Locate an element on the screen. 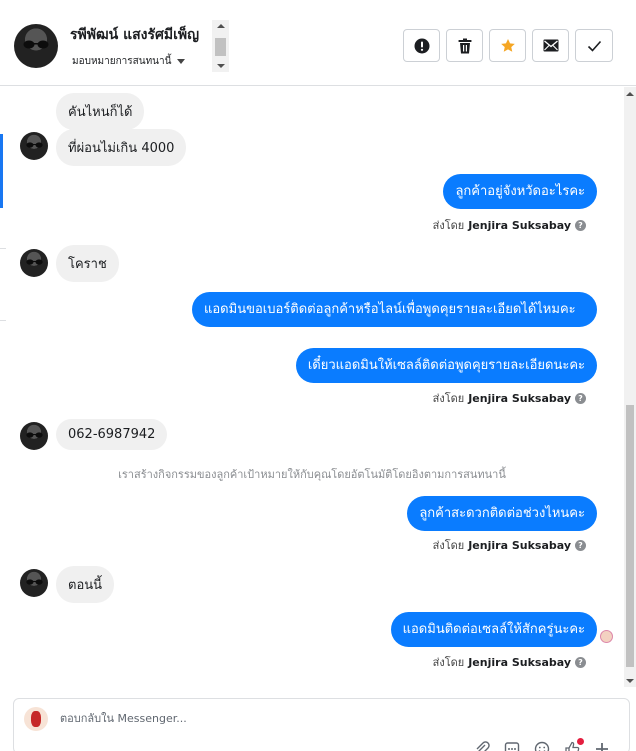 This screenshot has height=751, width=636. outgoing-message: แอดมินติดต่อเซลล์ให้สักครู่นะคะ is located at coordinates (493, 629).